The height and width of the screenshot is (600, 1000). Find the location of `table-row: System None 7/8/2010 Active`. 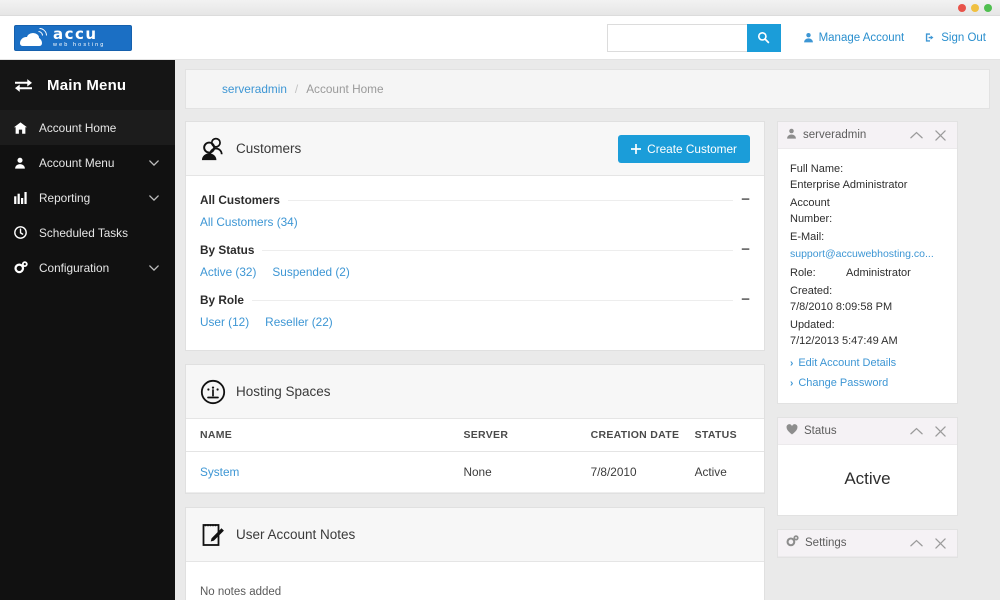

table-row: System None 7/8/2010 Active is located at coordinates (475, 472).